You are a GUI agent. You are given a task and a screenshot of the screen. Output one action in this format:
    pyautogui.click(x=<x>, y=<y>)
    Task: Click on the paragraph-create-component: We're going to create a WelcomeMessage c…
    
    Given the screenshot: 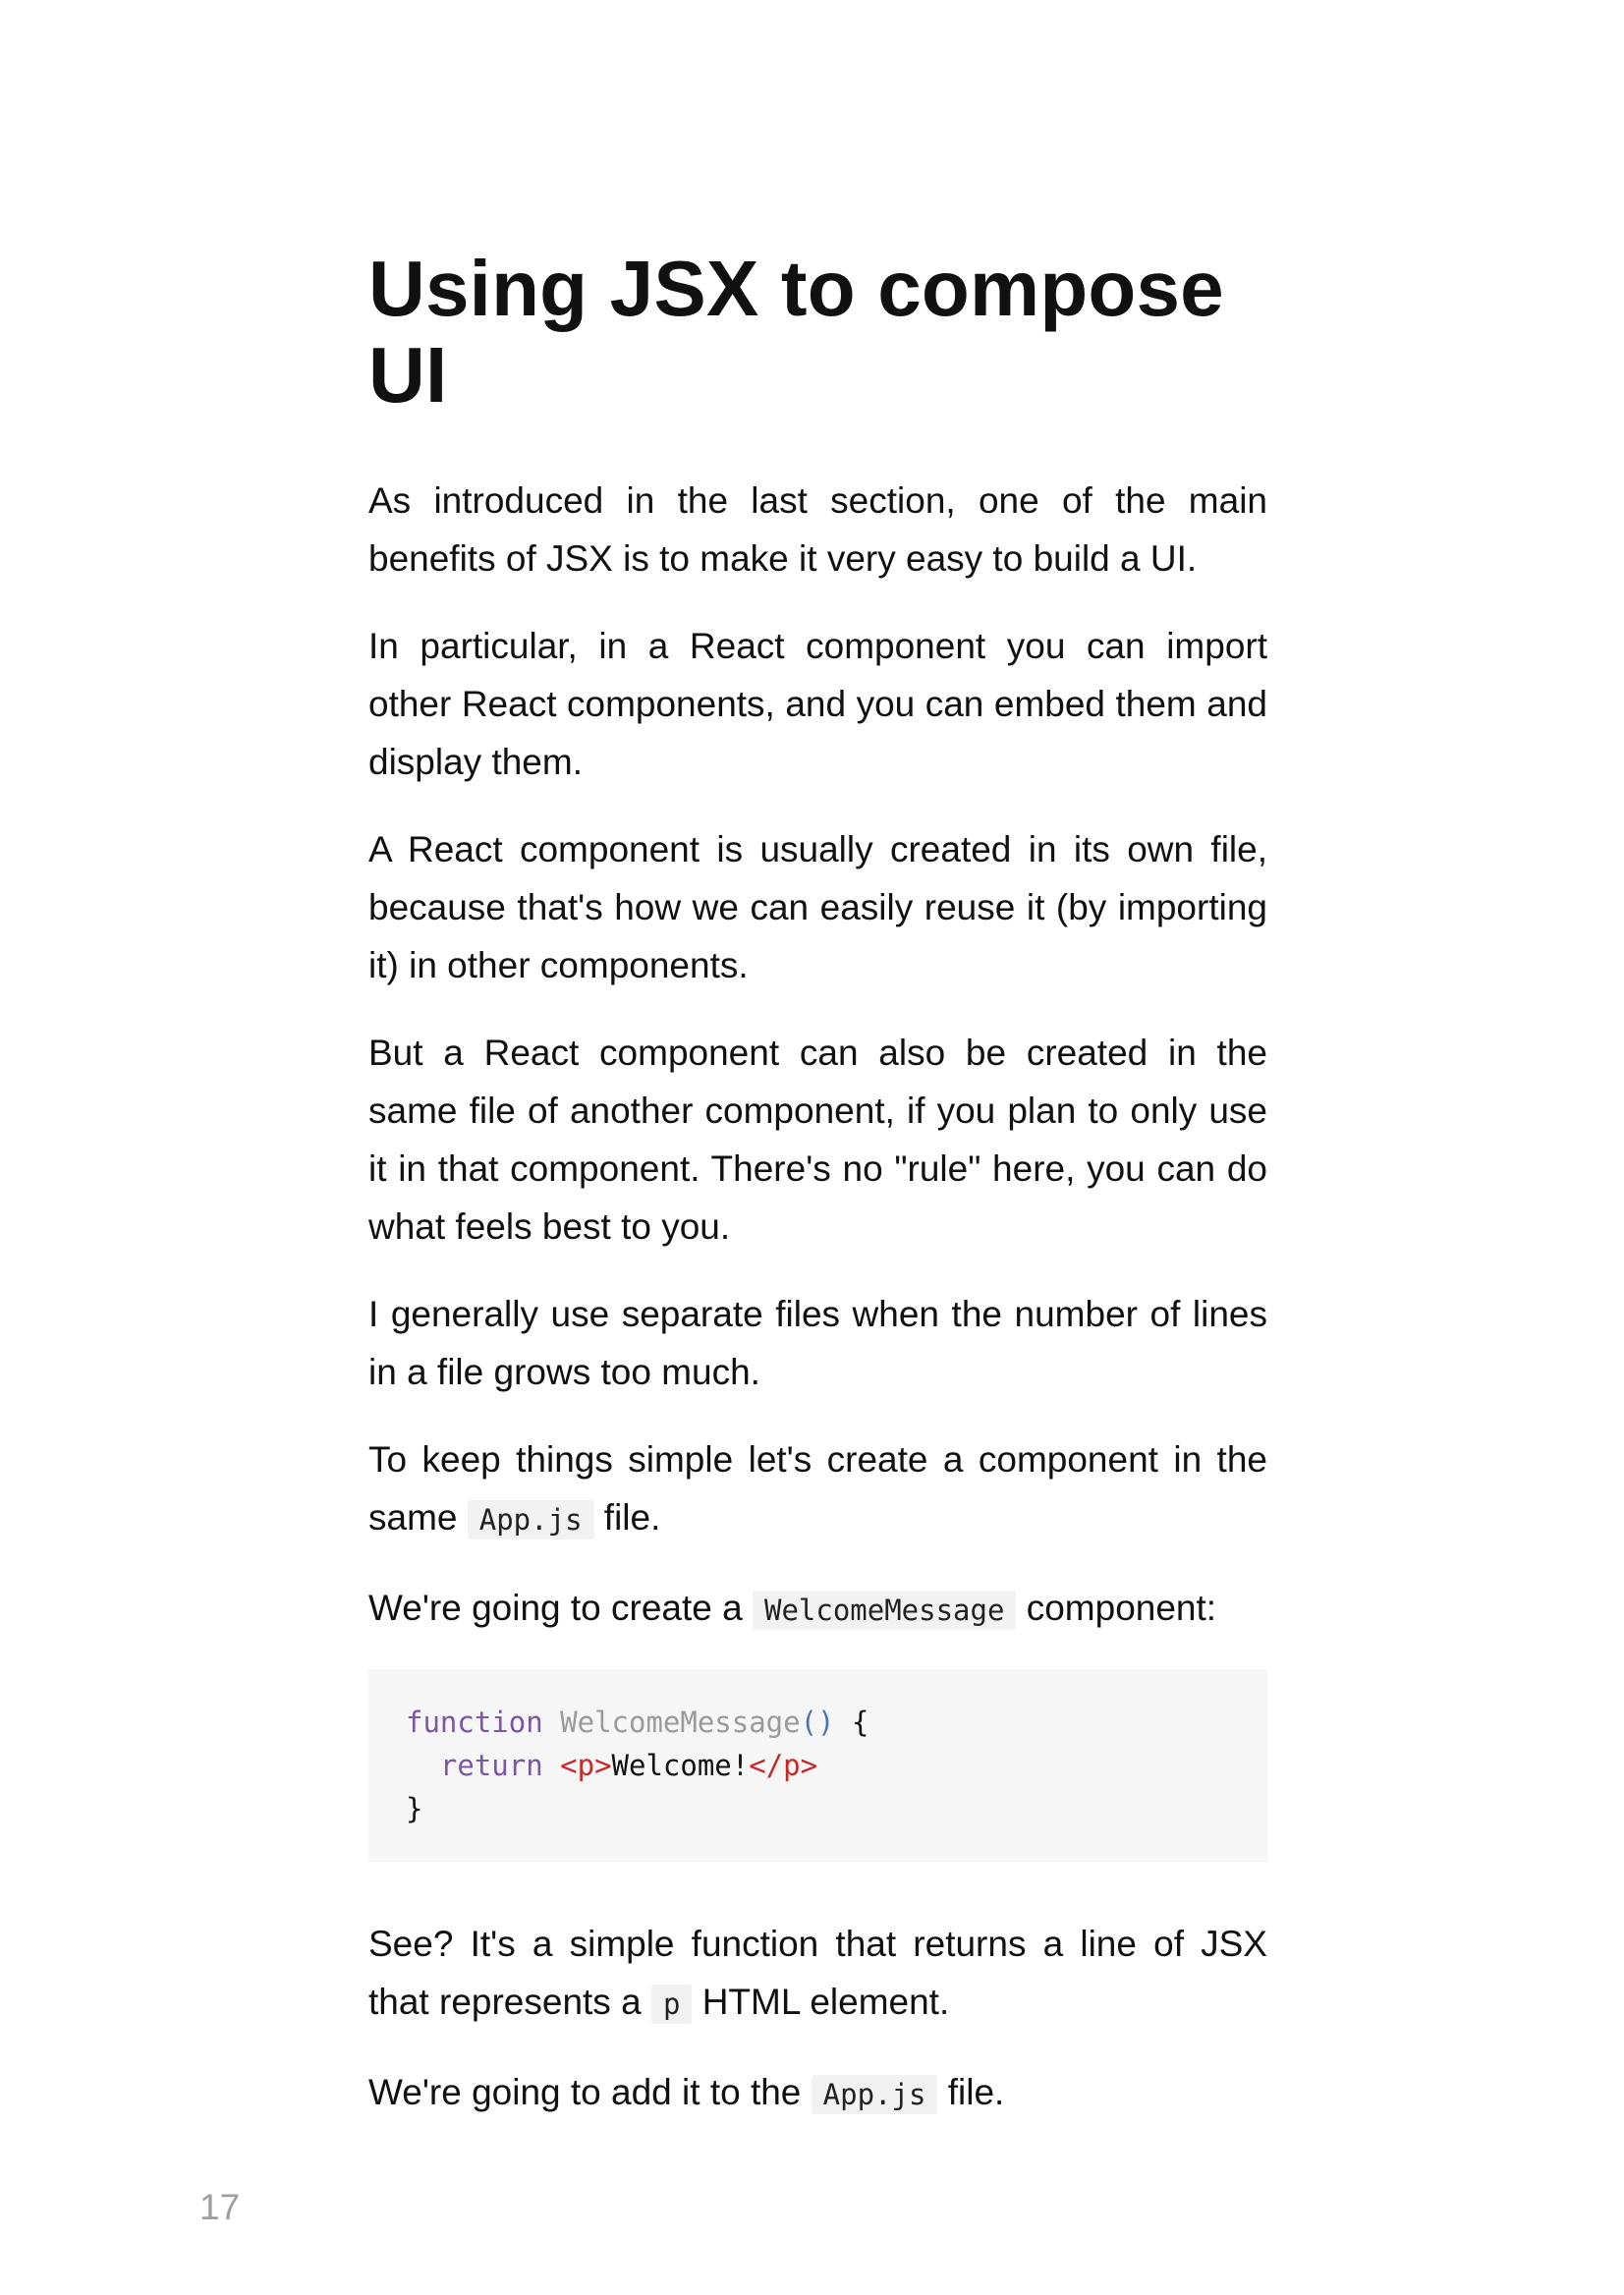 What is the action you would take?
    pyautogui.click(x=817, y=1610)
    